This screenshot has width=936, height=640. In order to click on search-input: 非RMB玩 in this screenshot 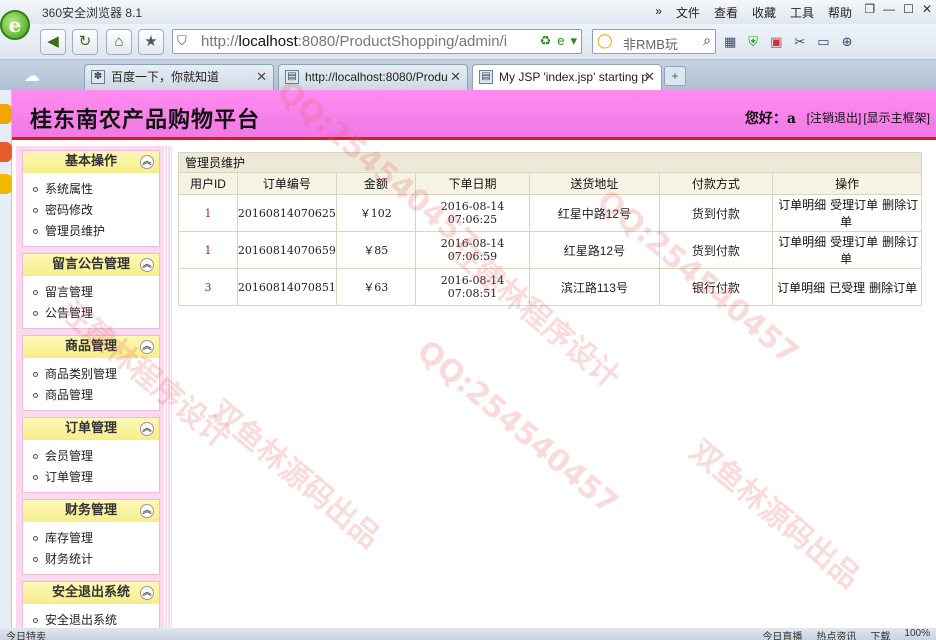, I will do `click(650, 43)`.